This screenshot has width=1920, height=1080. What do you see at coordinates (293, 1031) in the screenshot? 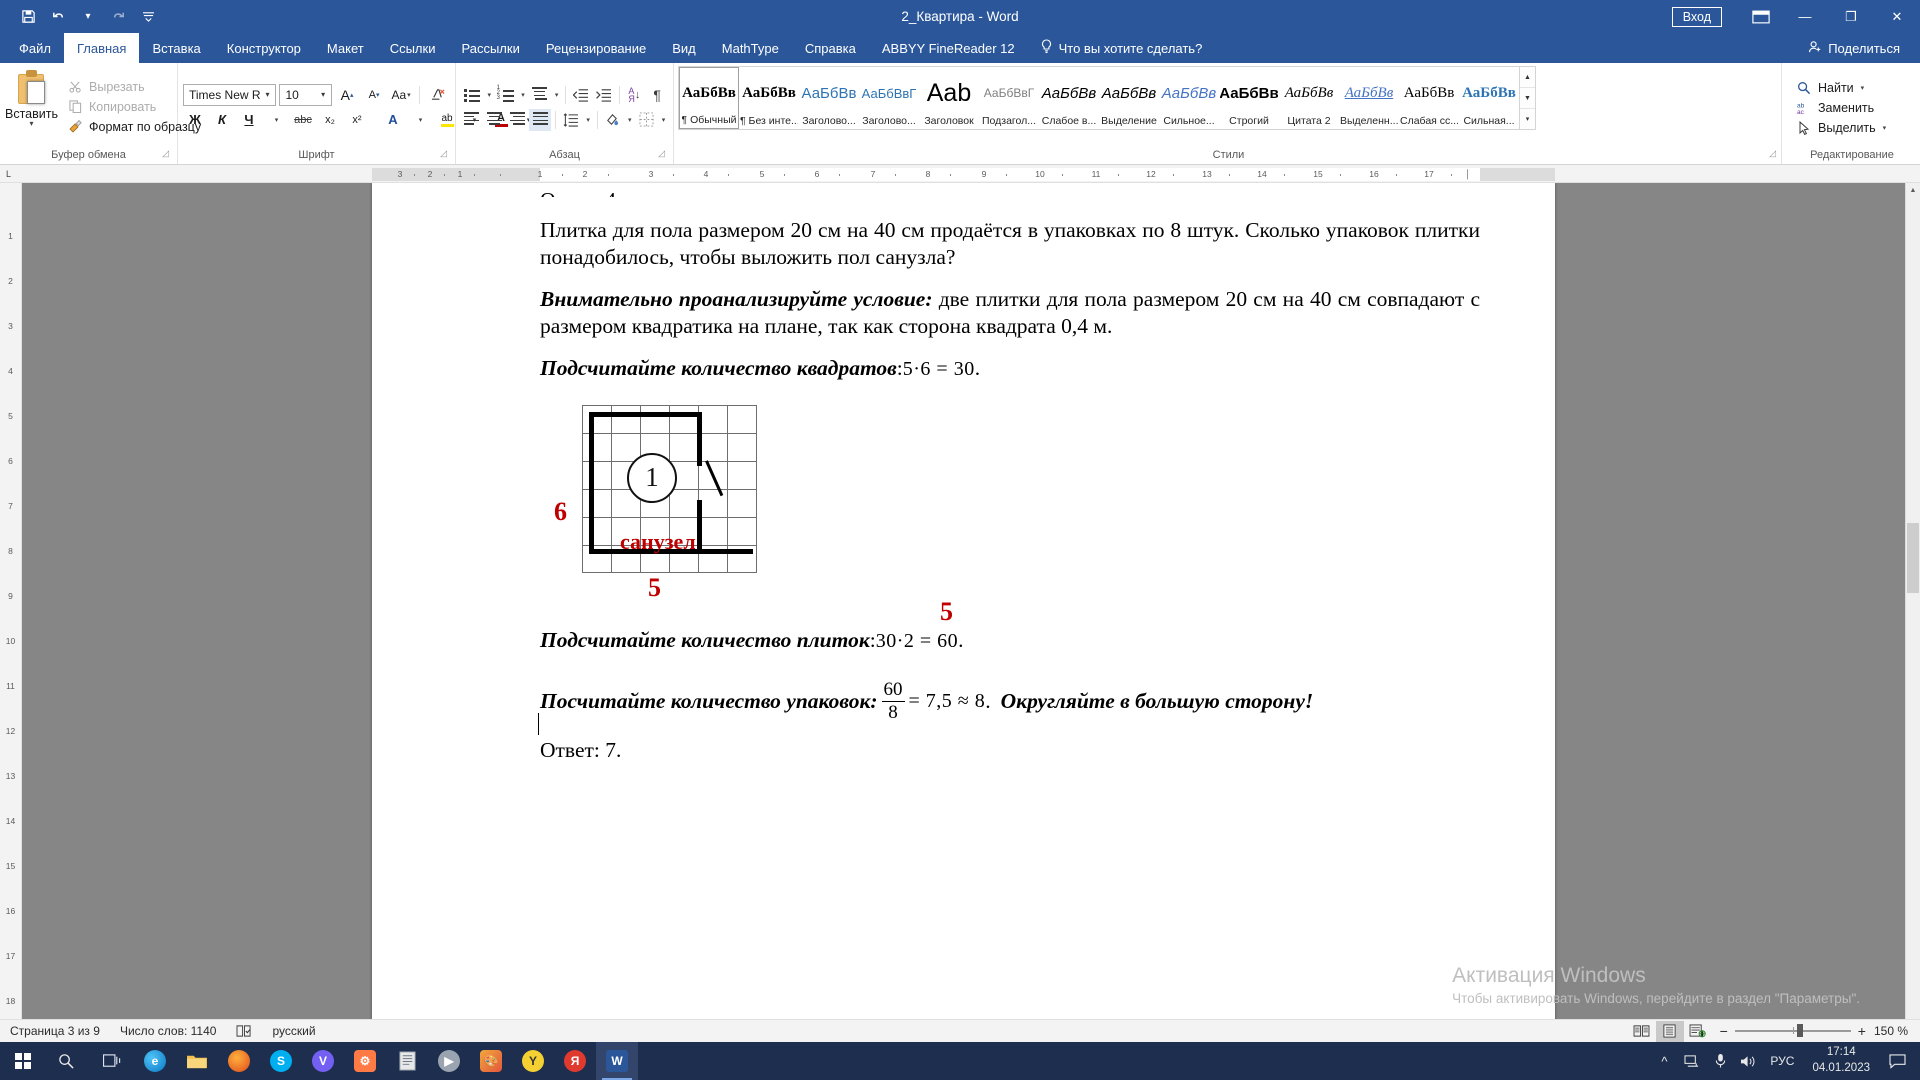
I see `language-indicator: русский` at bounding box center [293, 1031].